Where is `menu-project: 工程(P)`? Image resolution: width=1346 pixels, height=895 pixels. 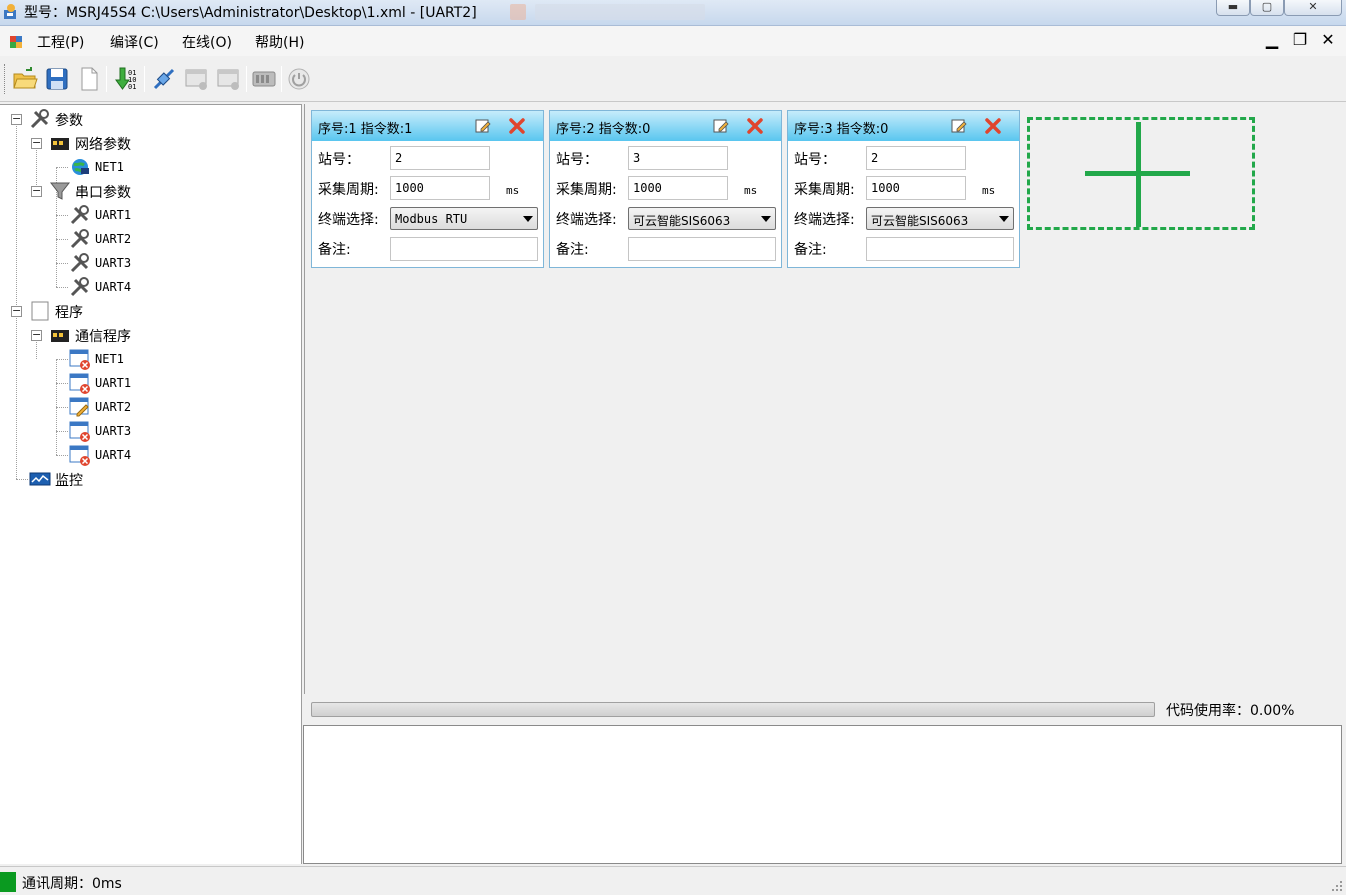 menu-project: 工程(P) is located at coordinates (60, 42).